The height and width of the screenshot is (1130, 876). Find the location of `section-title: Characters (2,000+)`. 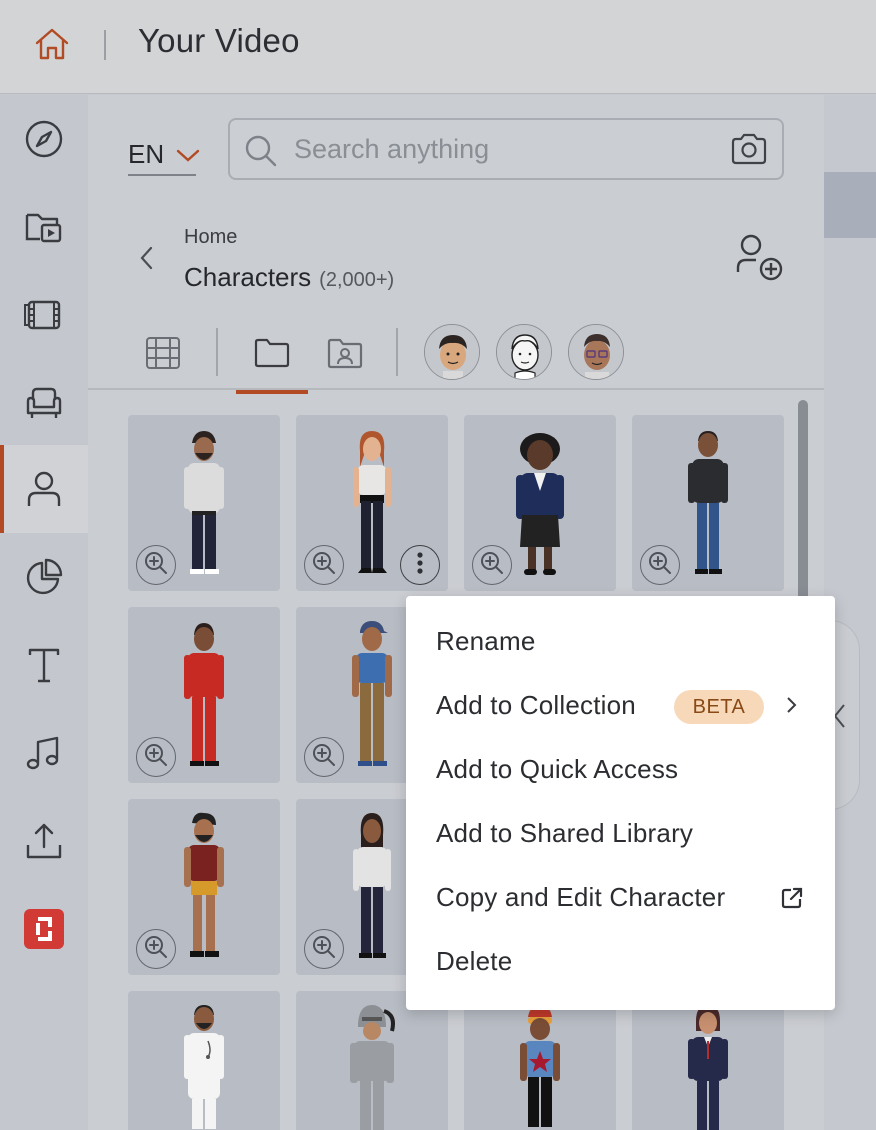

section-title: Characters (2,000+) is located at coordinates (289, 277).